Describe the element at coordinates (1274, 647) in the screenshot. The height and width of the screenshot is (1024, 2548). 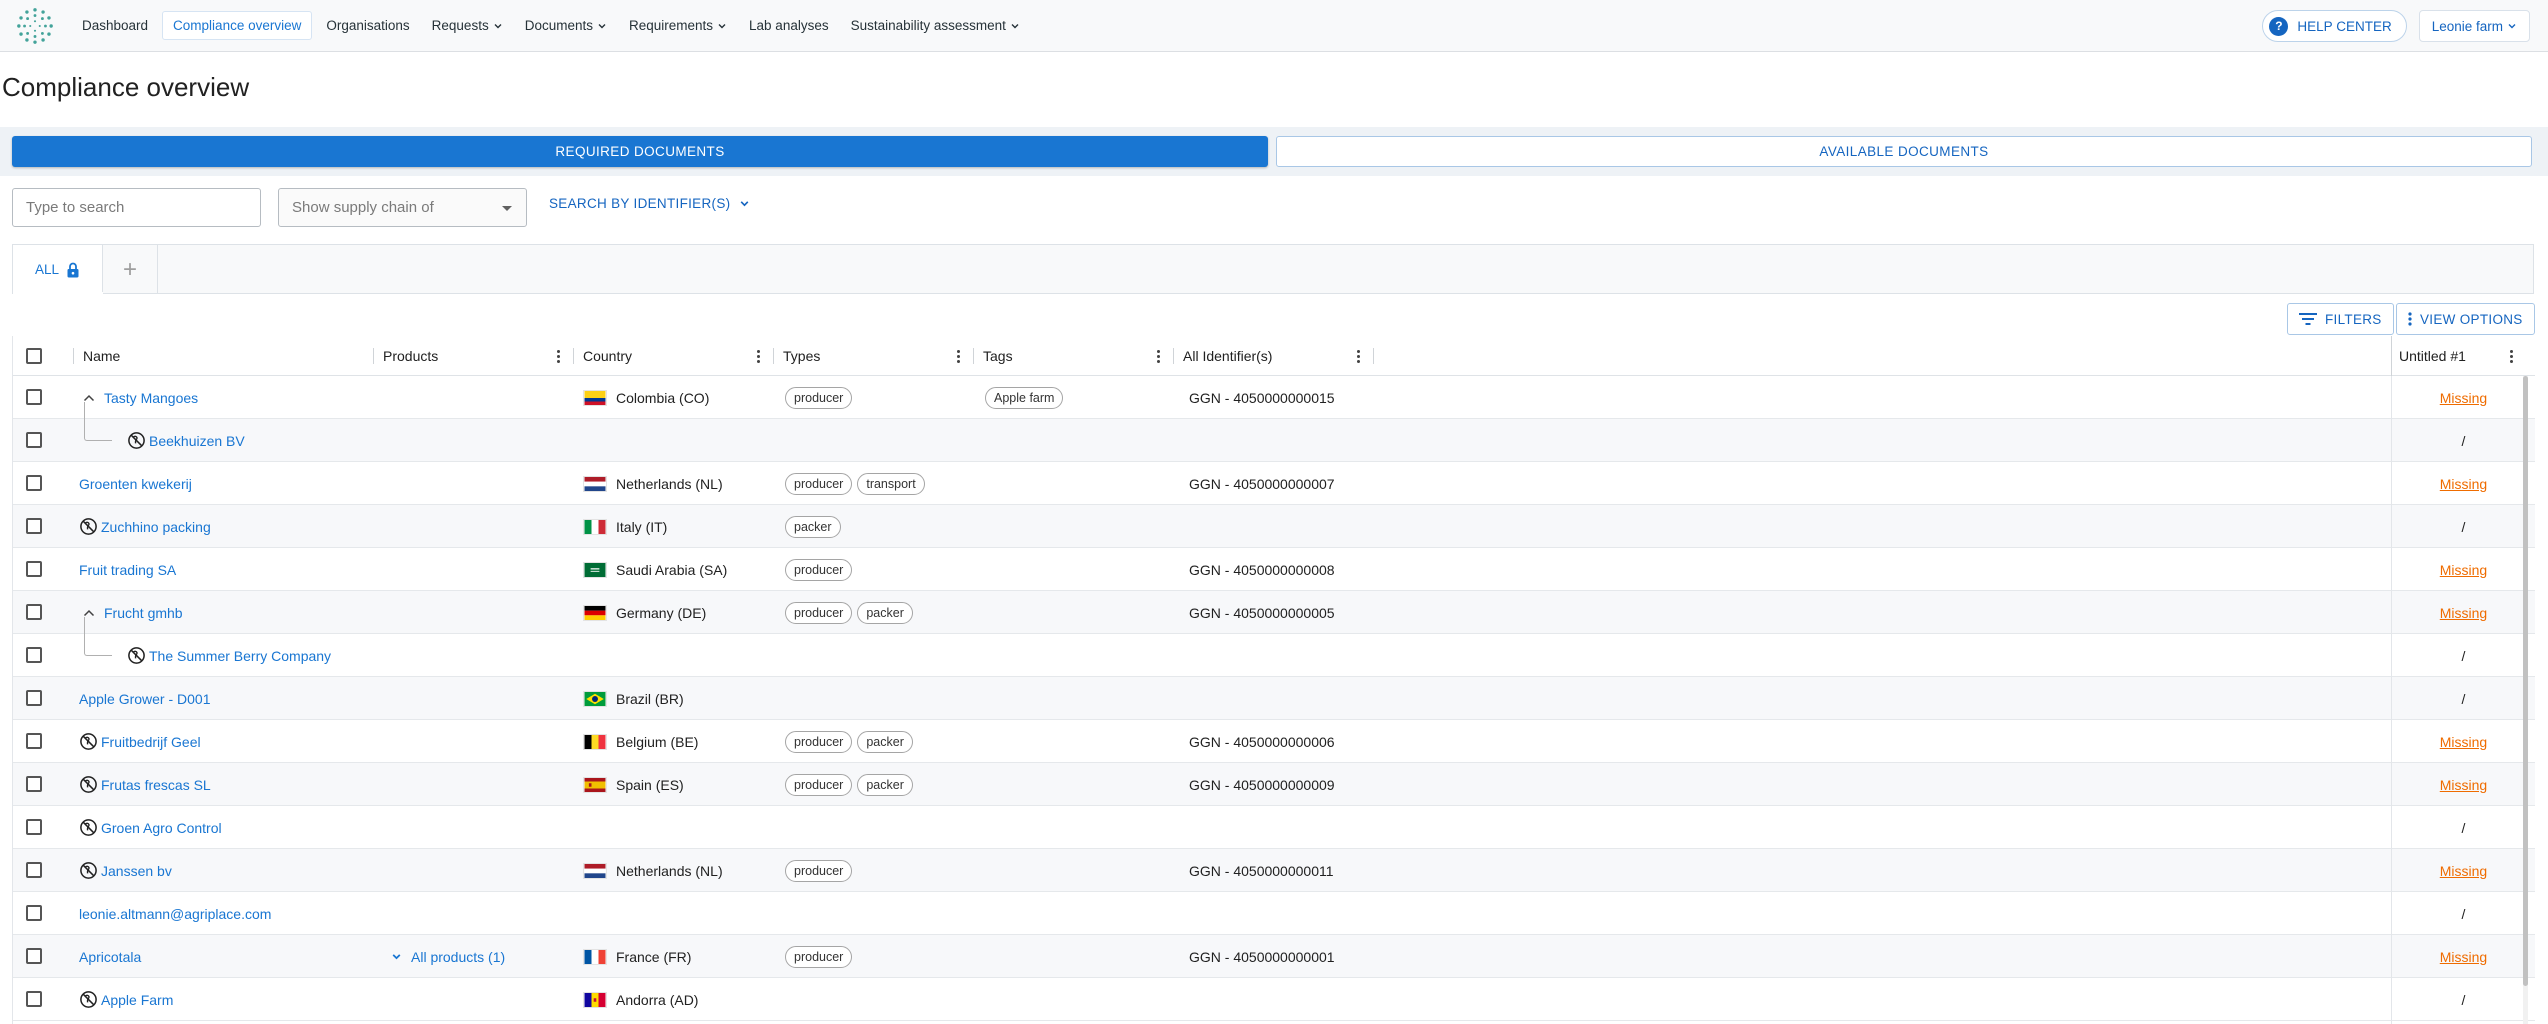
I see `table-row: The Summer Berry Company /` at that location.